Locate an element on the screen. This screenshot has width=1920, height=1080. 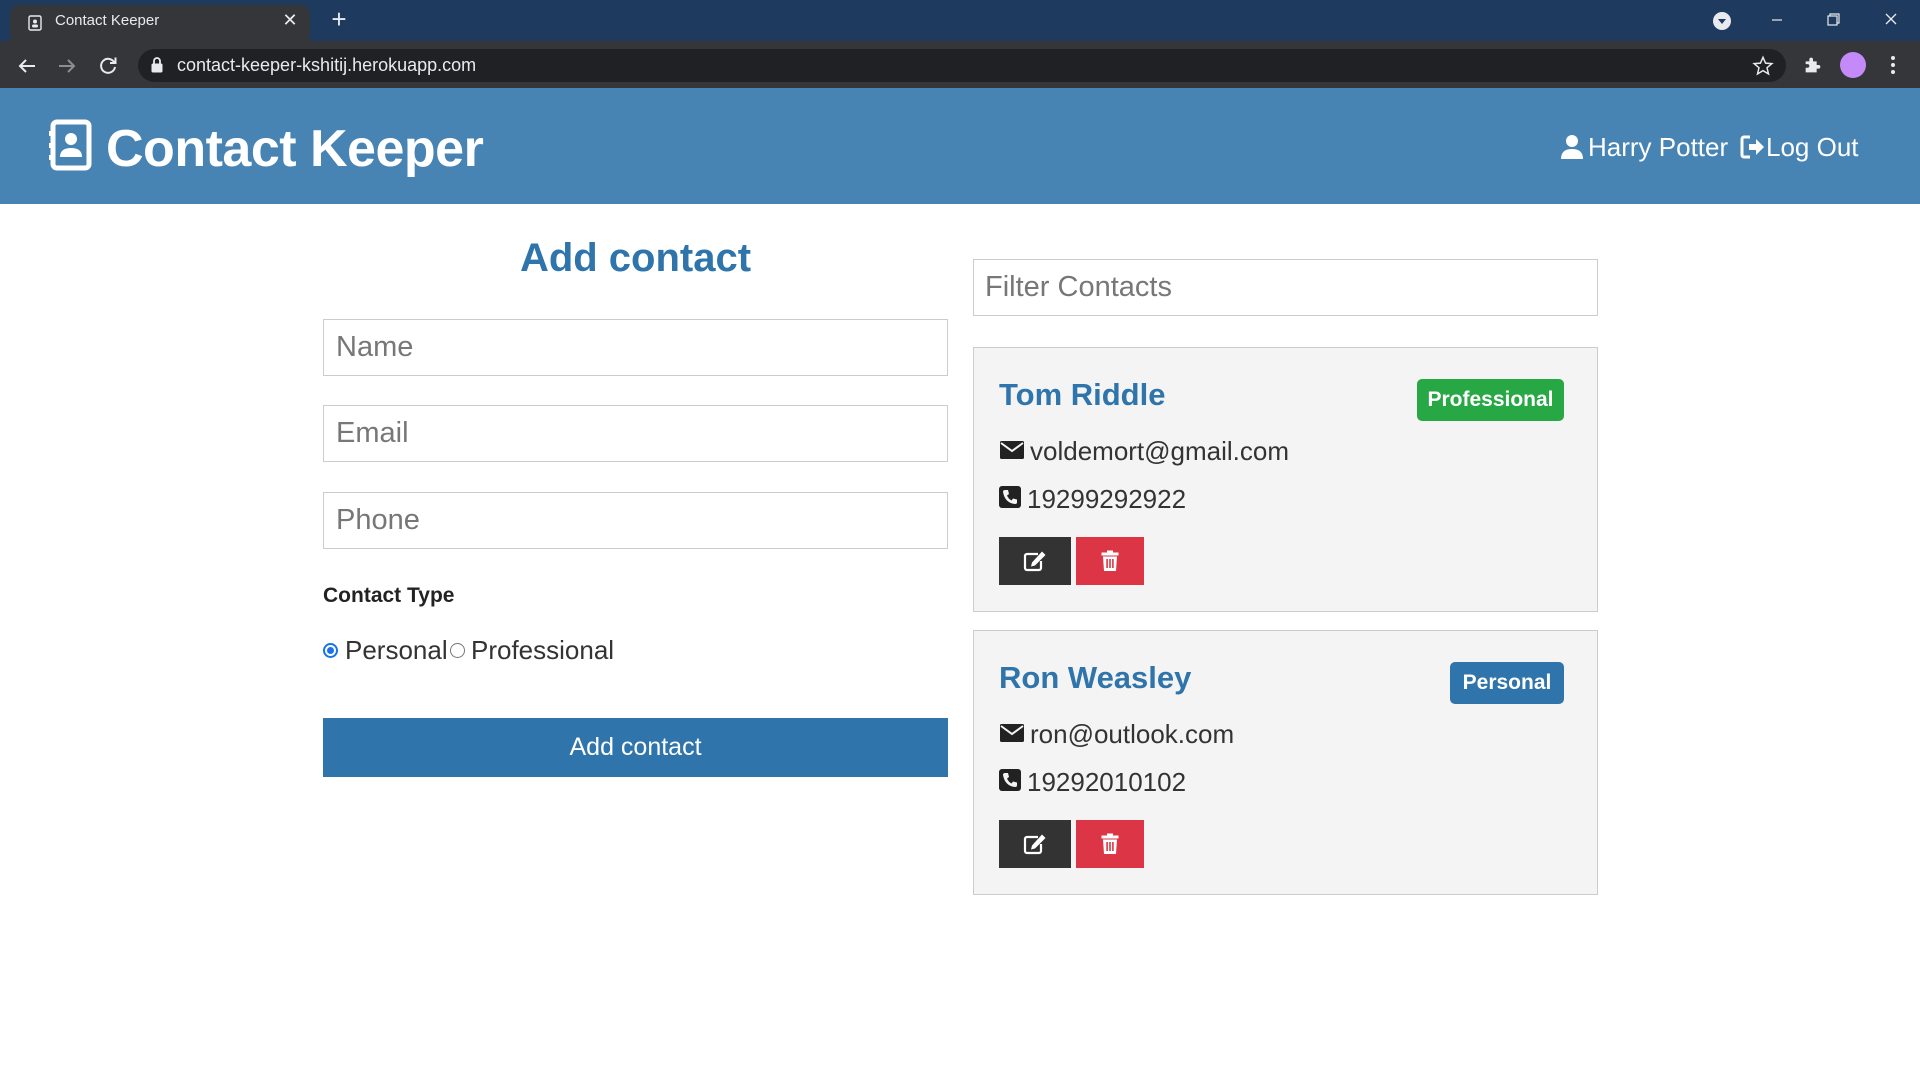
sign-out-icon is located at coordinates (1753, 147).